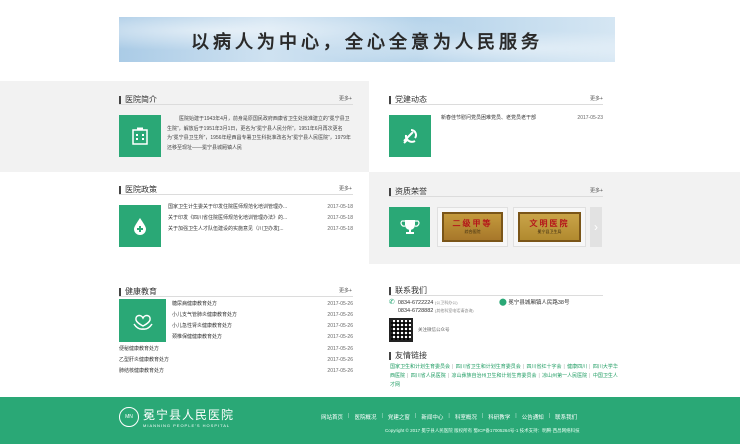  What do you see at coordinates (236, 296) in the screenshot?
I see `health-divider` at bounding box center [236, 296].